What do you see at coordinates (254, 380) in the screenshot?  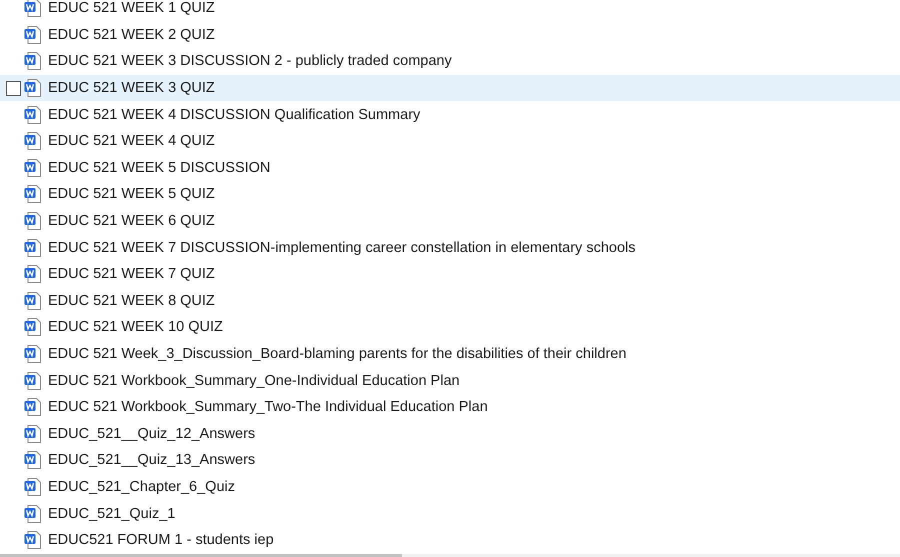 I see `file-name: EDUC 521 Workbook_Summary_One-Individual Education Plan` at bounding box center [254, 380].